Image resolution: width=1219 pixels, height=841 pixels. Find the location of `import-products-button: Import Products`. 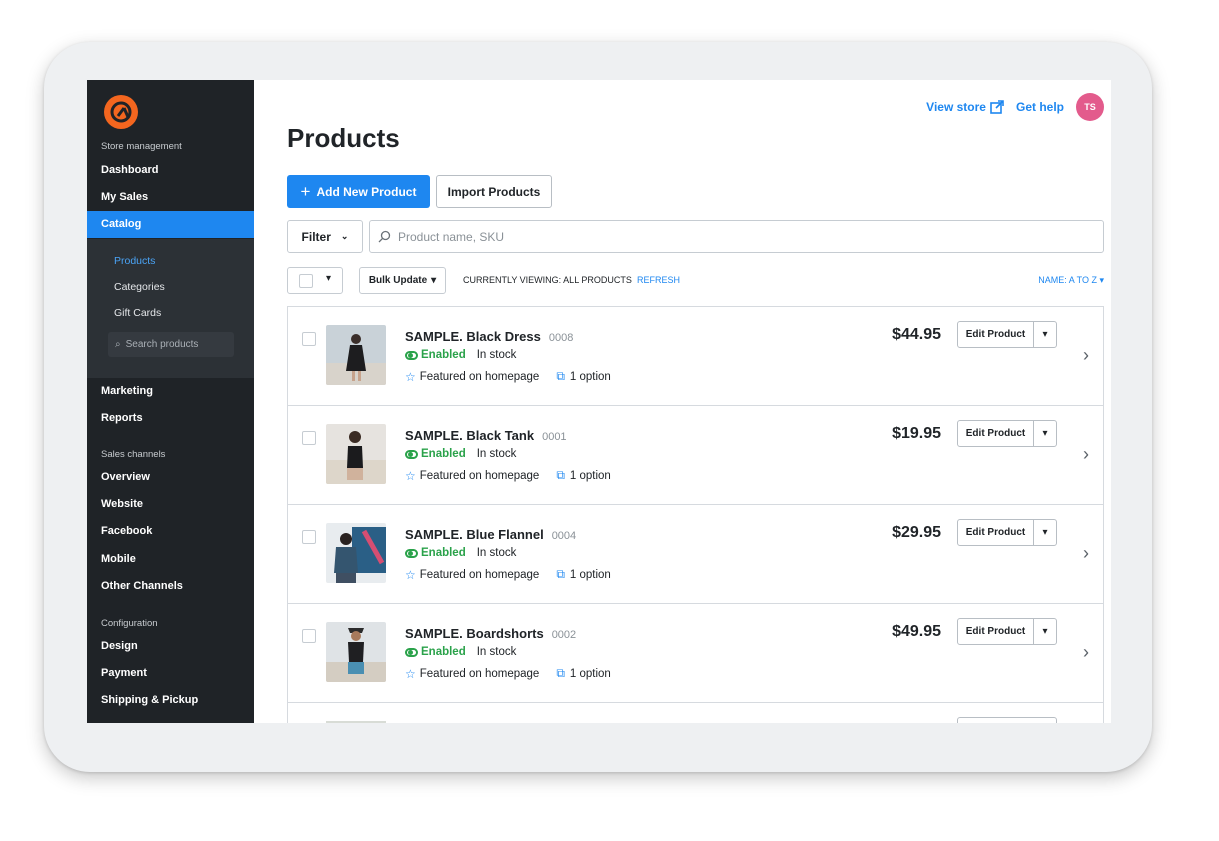

import-products-button: Import Products is located at coordinates (494, 191).